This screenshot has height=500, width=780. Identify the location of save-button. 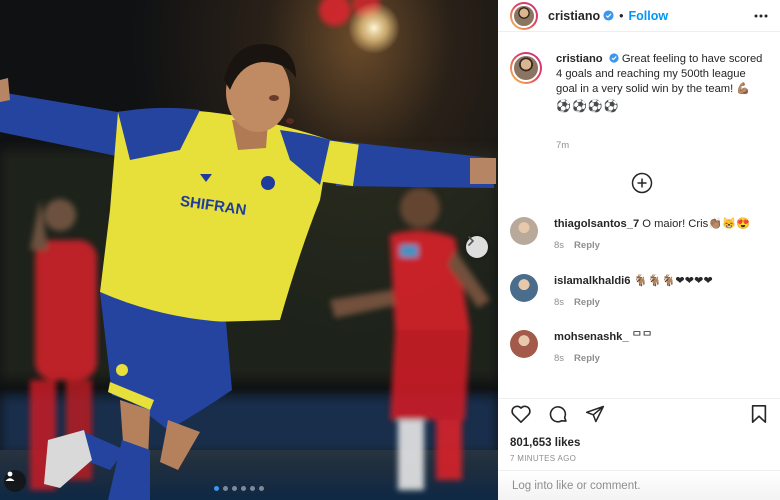
(759, 416).